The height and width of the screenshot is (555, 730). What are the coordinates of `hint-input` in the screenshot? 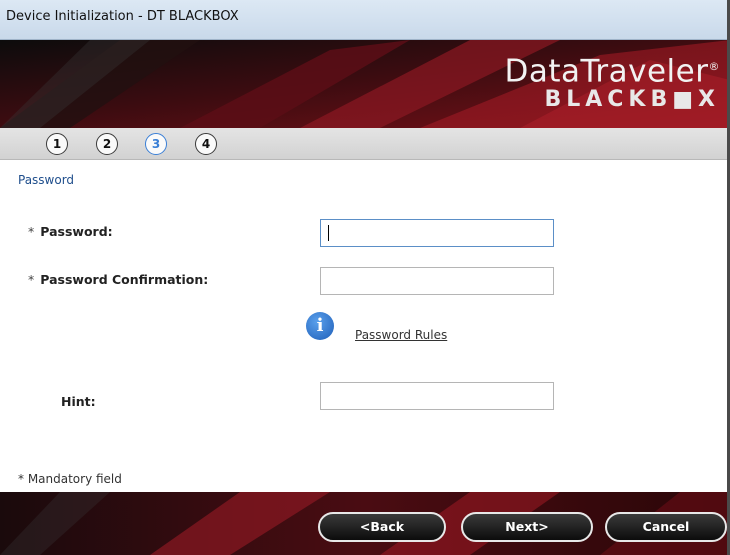 It's located at (437, 396).